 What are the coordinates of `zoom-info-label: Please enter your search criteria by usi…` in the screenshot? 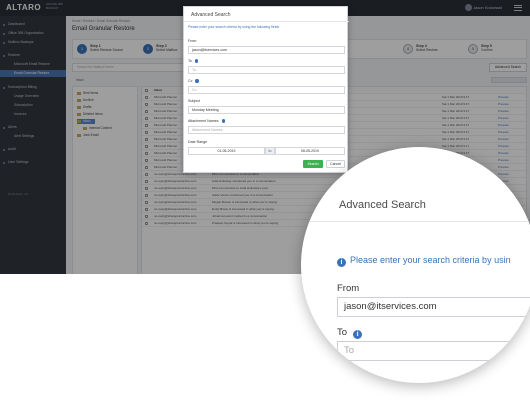 It's located at (430, 260).